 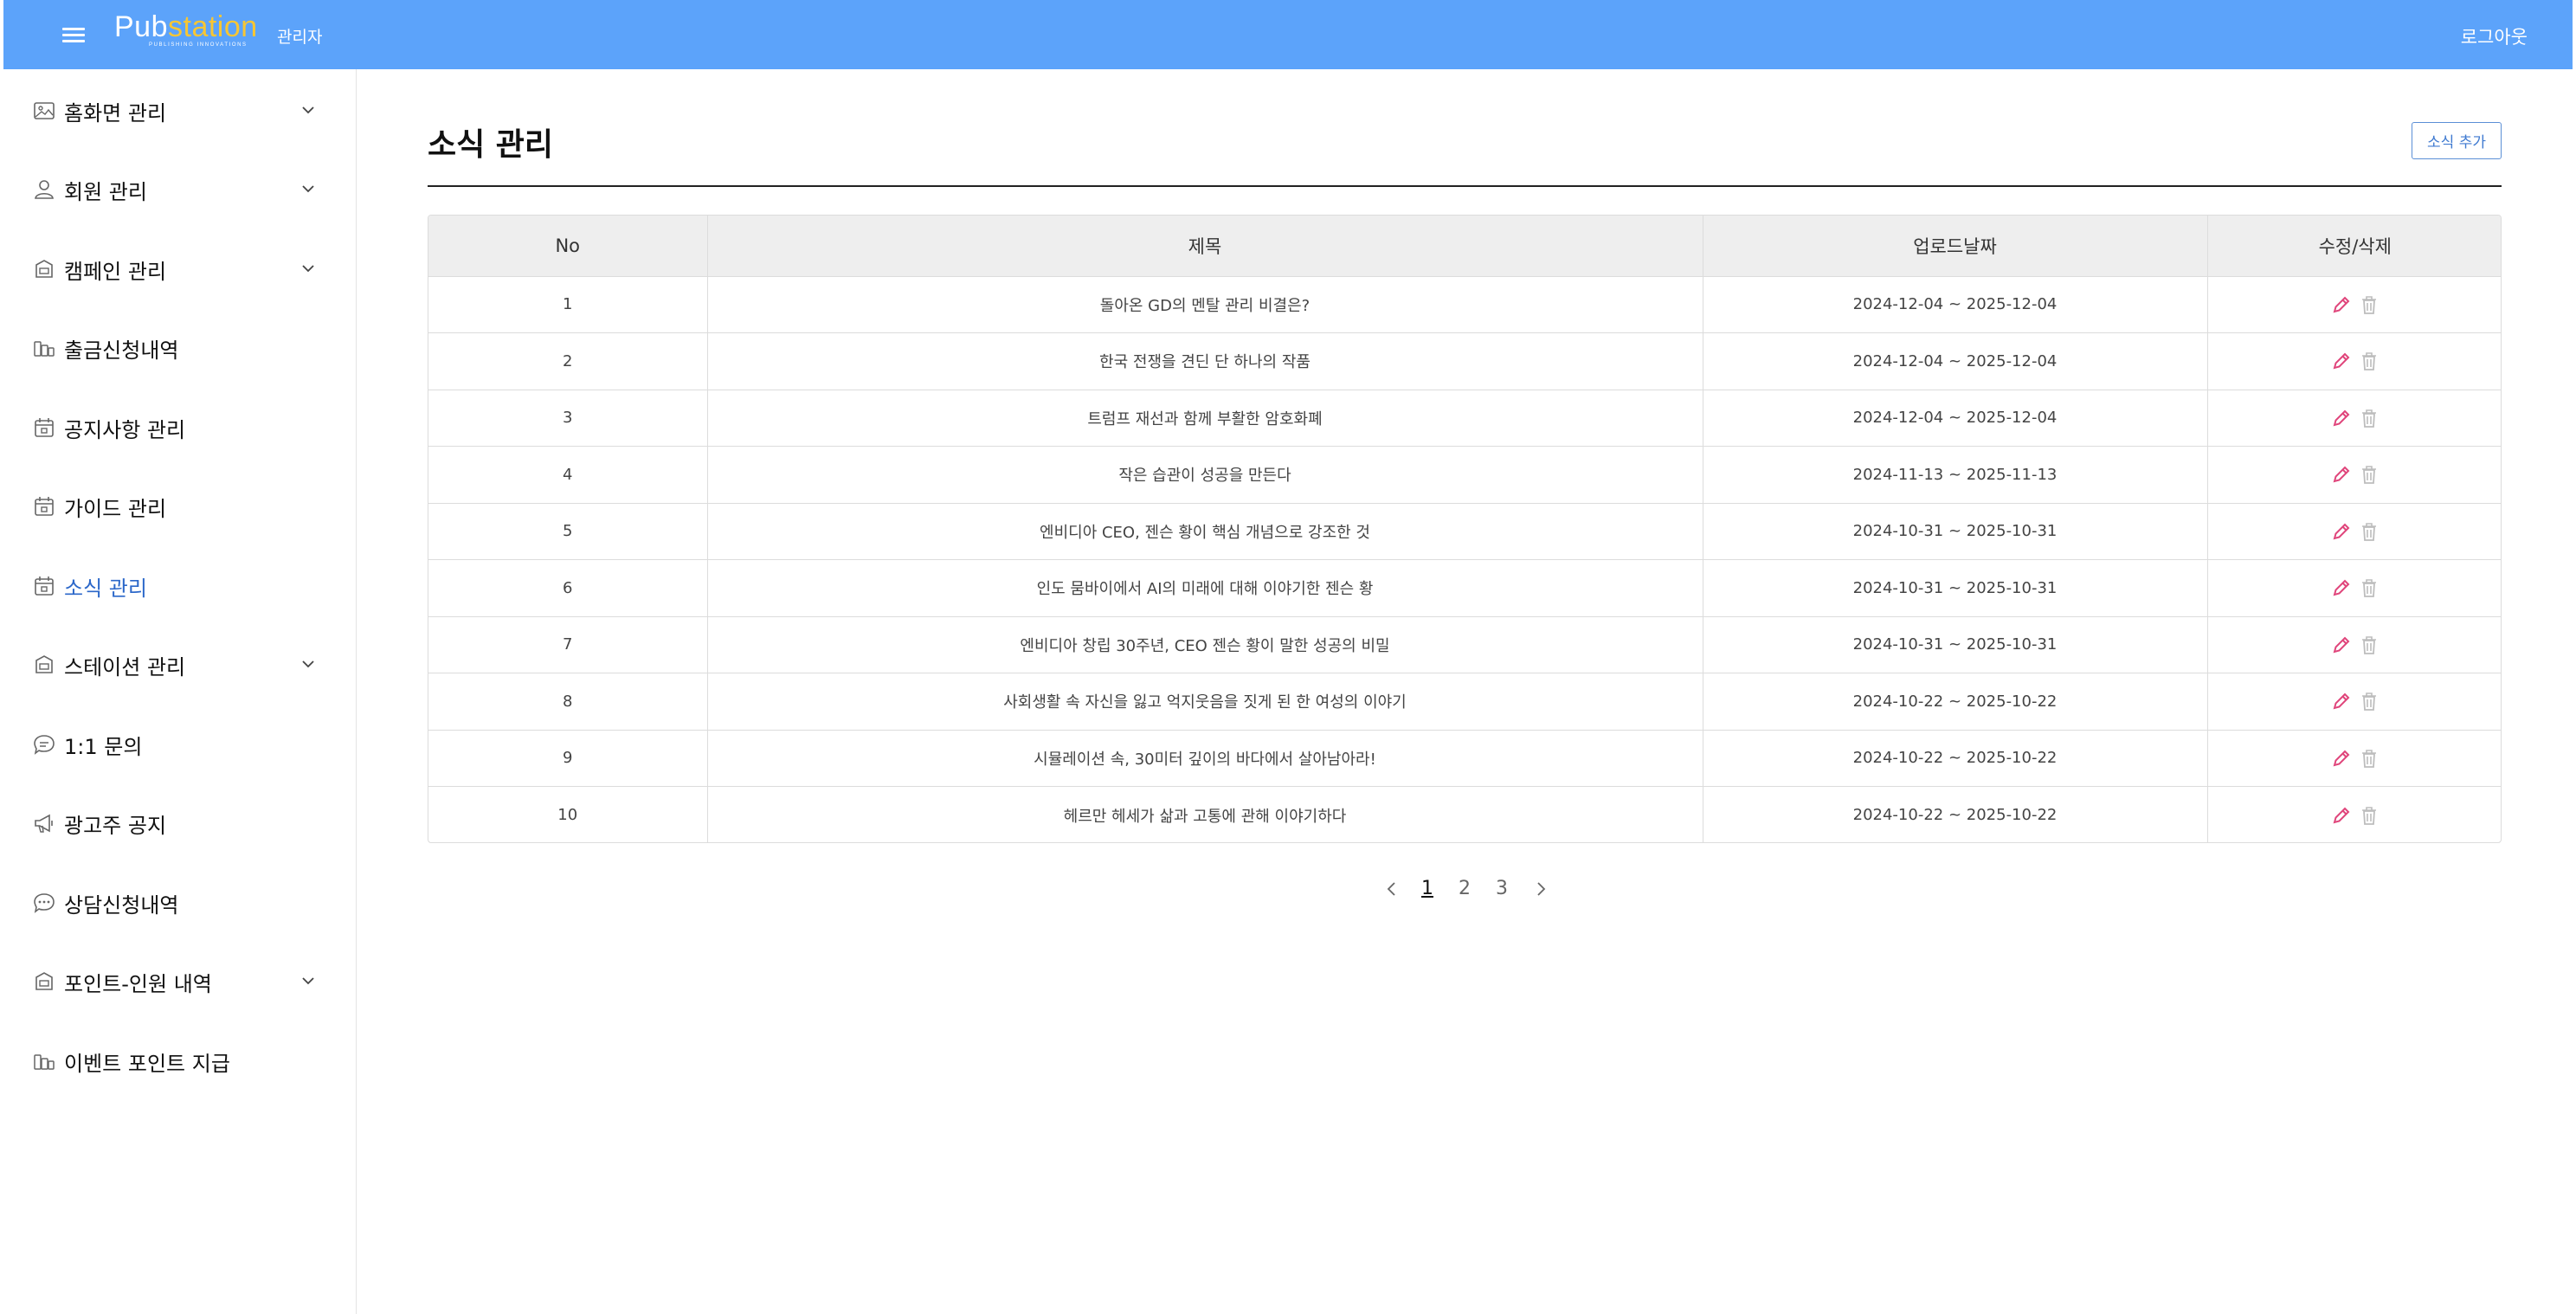 What do you see at coordinates (491, 145) in the screenshot?
I see `page-title: 소식 관리` at bounding box center [491, 145].